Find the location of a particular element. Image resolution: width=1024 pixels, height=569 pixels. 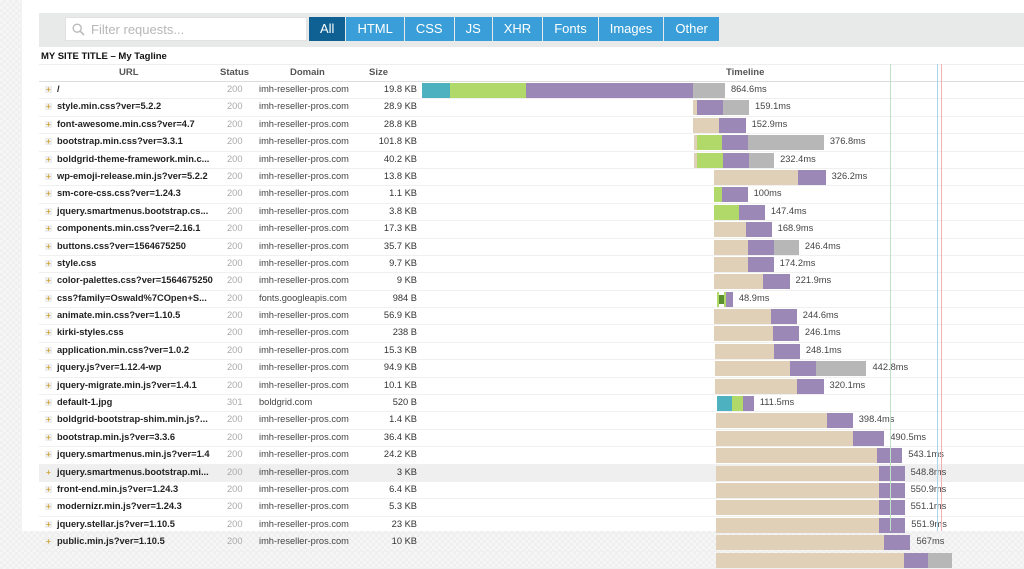

filter-tab-css: CSS is located at coordinates (429, 29).